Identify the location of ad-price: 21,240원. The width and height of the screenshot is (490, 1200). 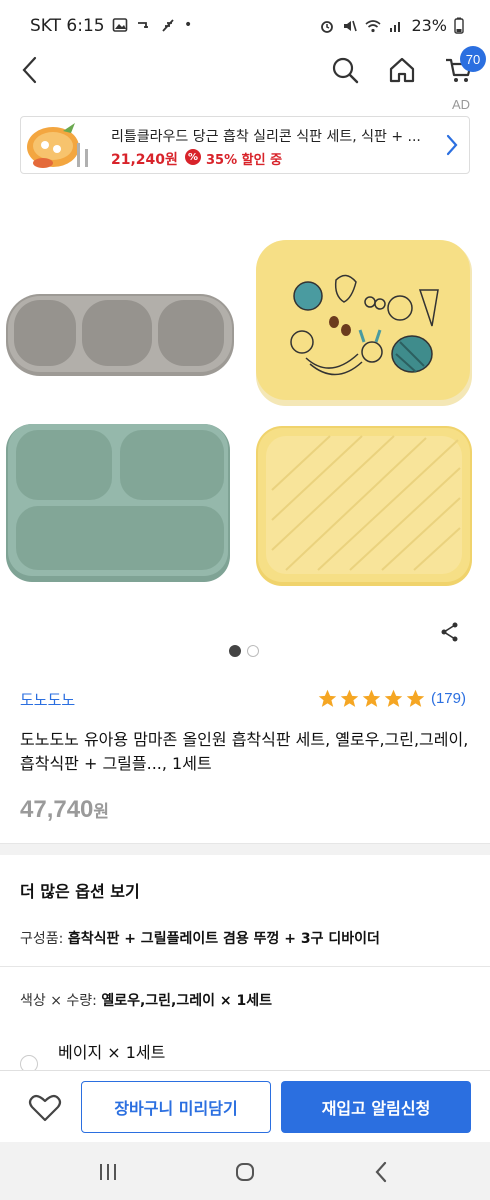
(144, 160).